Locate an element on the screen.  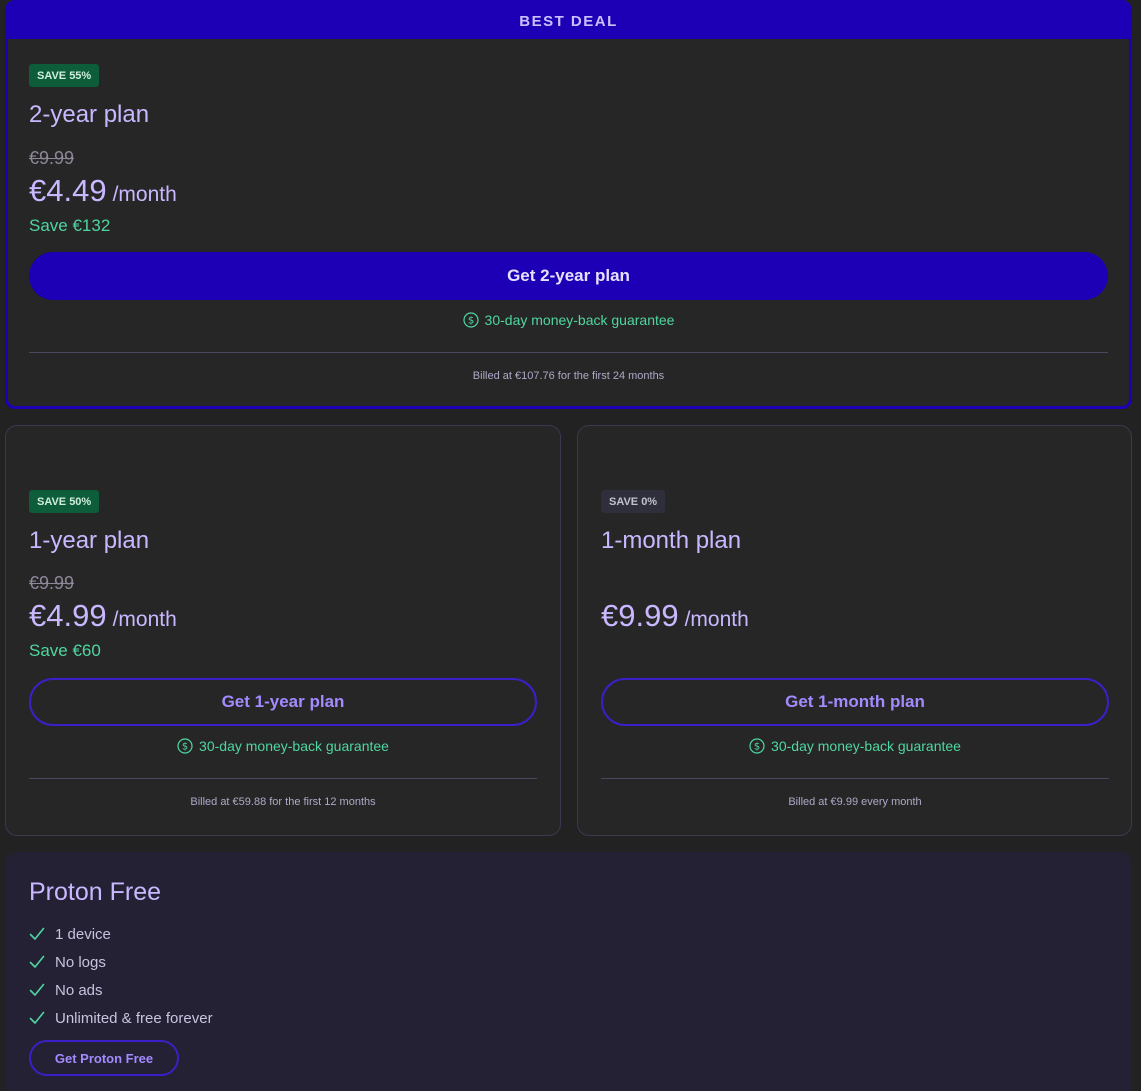
billing-note: Billed at €59.88 for the first 12 months is located at coordinates (283, 802).